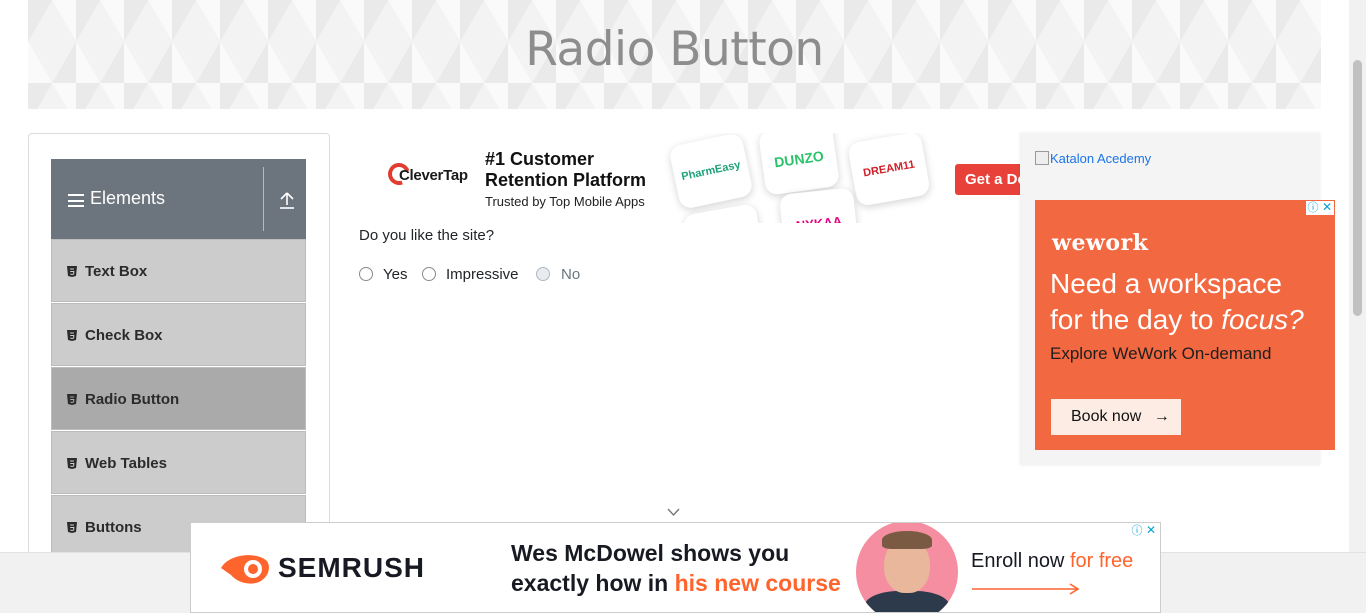 Image resolution: width=1366 pixels, height=613 pixels. I want to click on sidebar-item-radio-button: Radio Button, so click(178, 398).